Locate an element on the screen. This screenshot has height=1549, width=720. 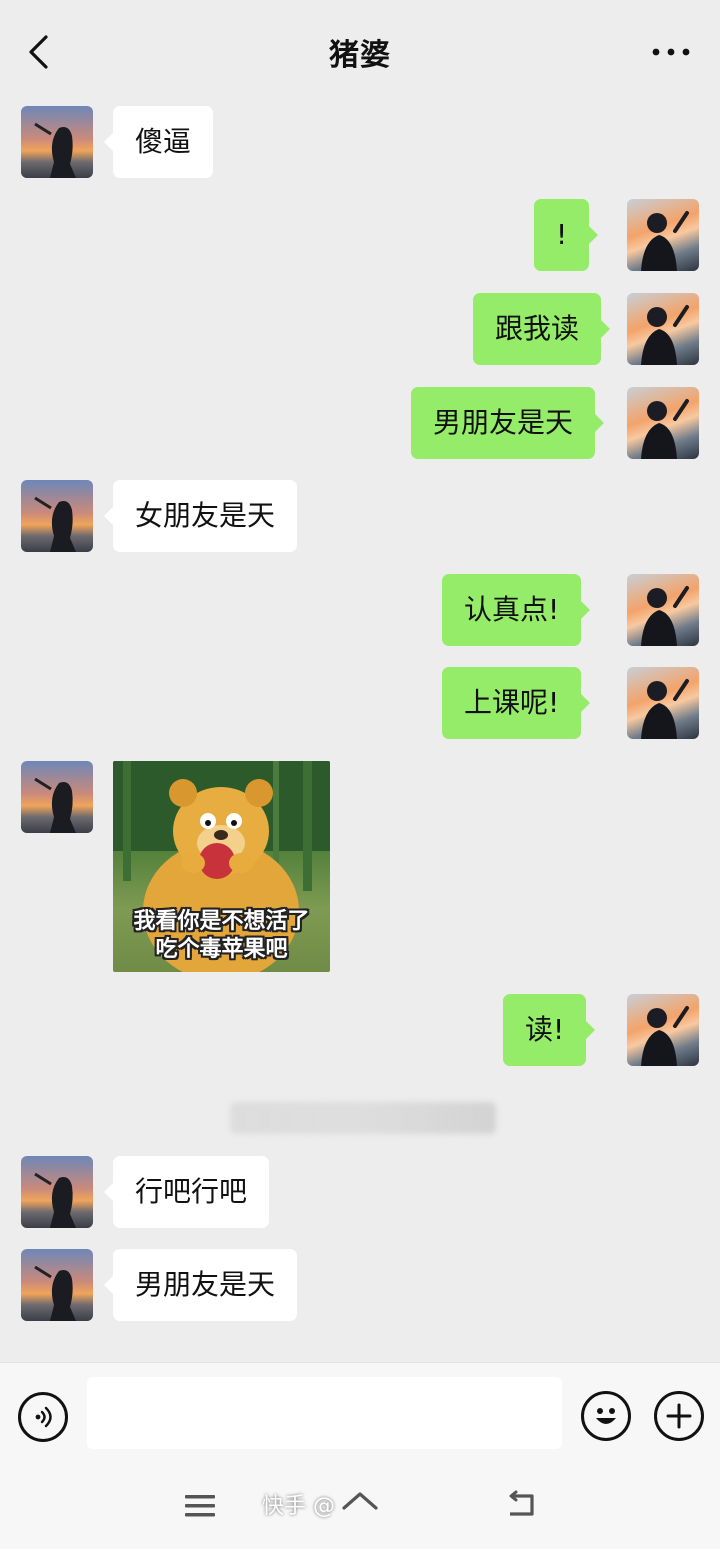
home-button is located at coordinates (360, 1506).